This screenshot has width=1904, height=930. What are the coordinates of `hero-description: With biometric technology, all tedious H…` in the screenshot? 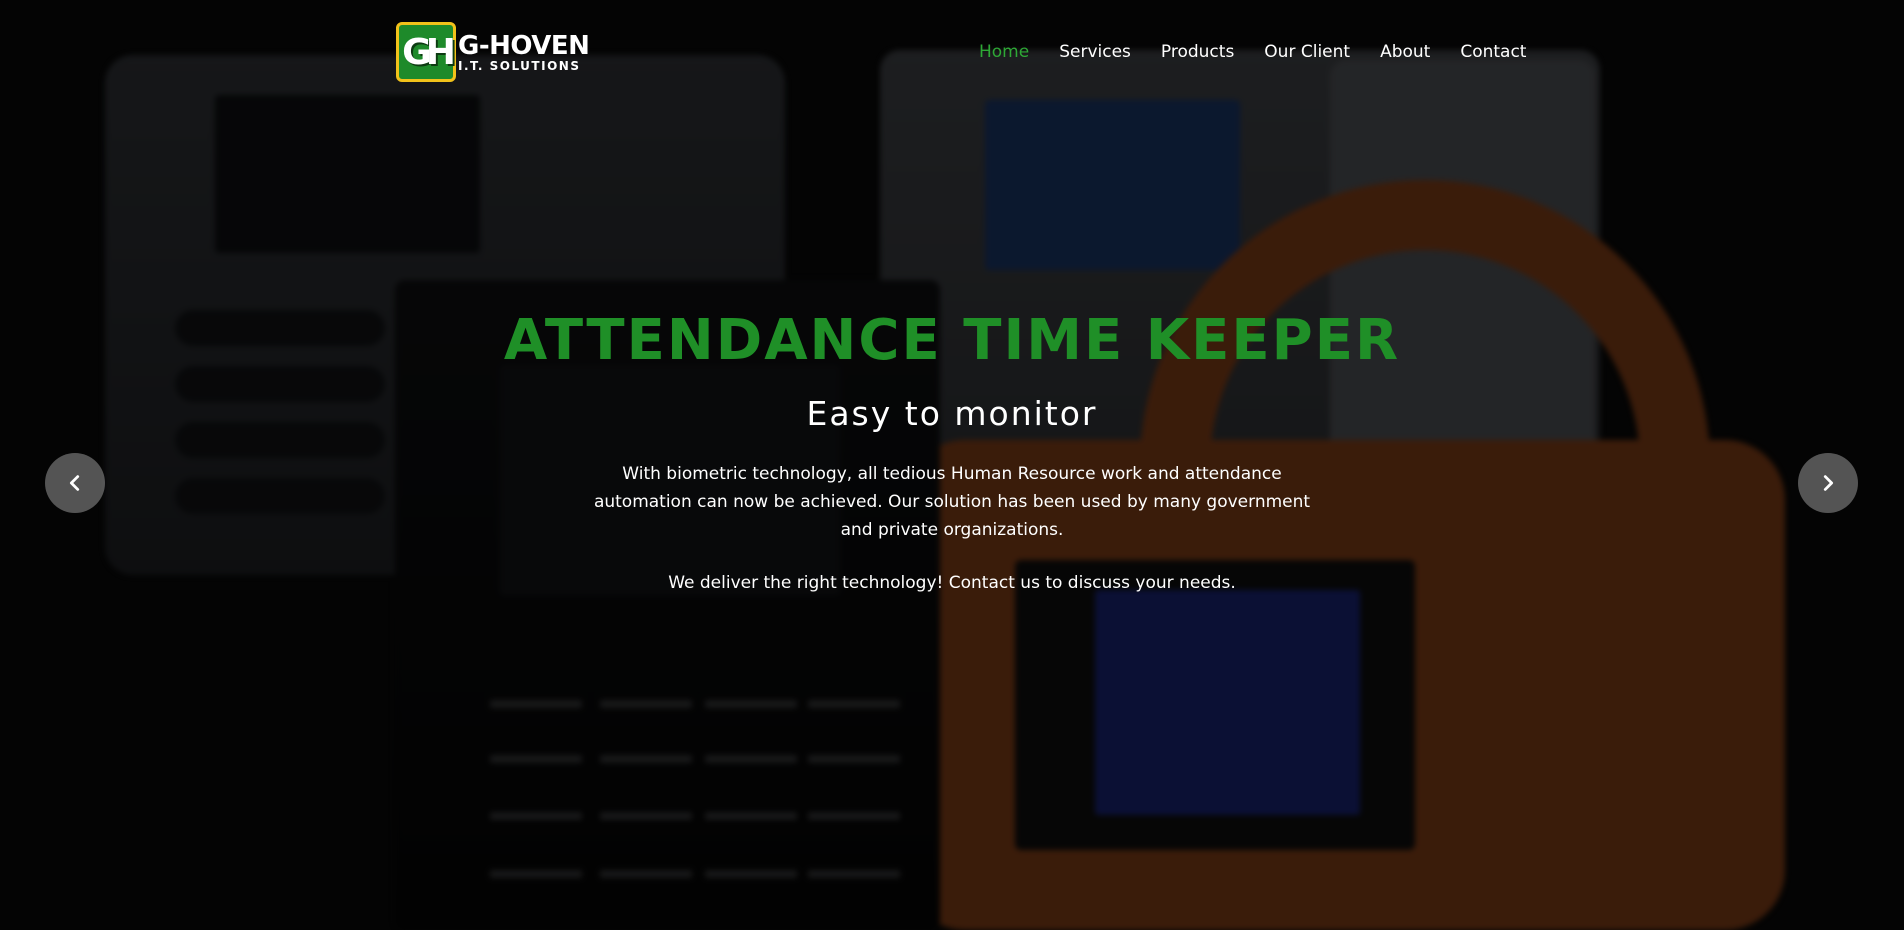 It's located at (952, 502).